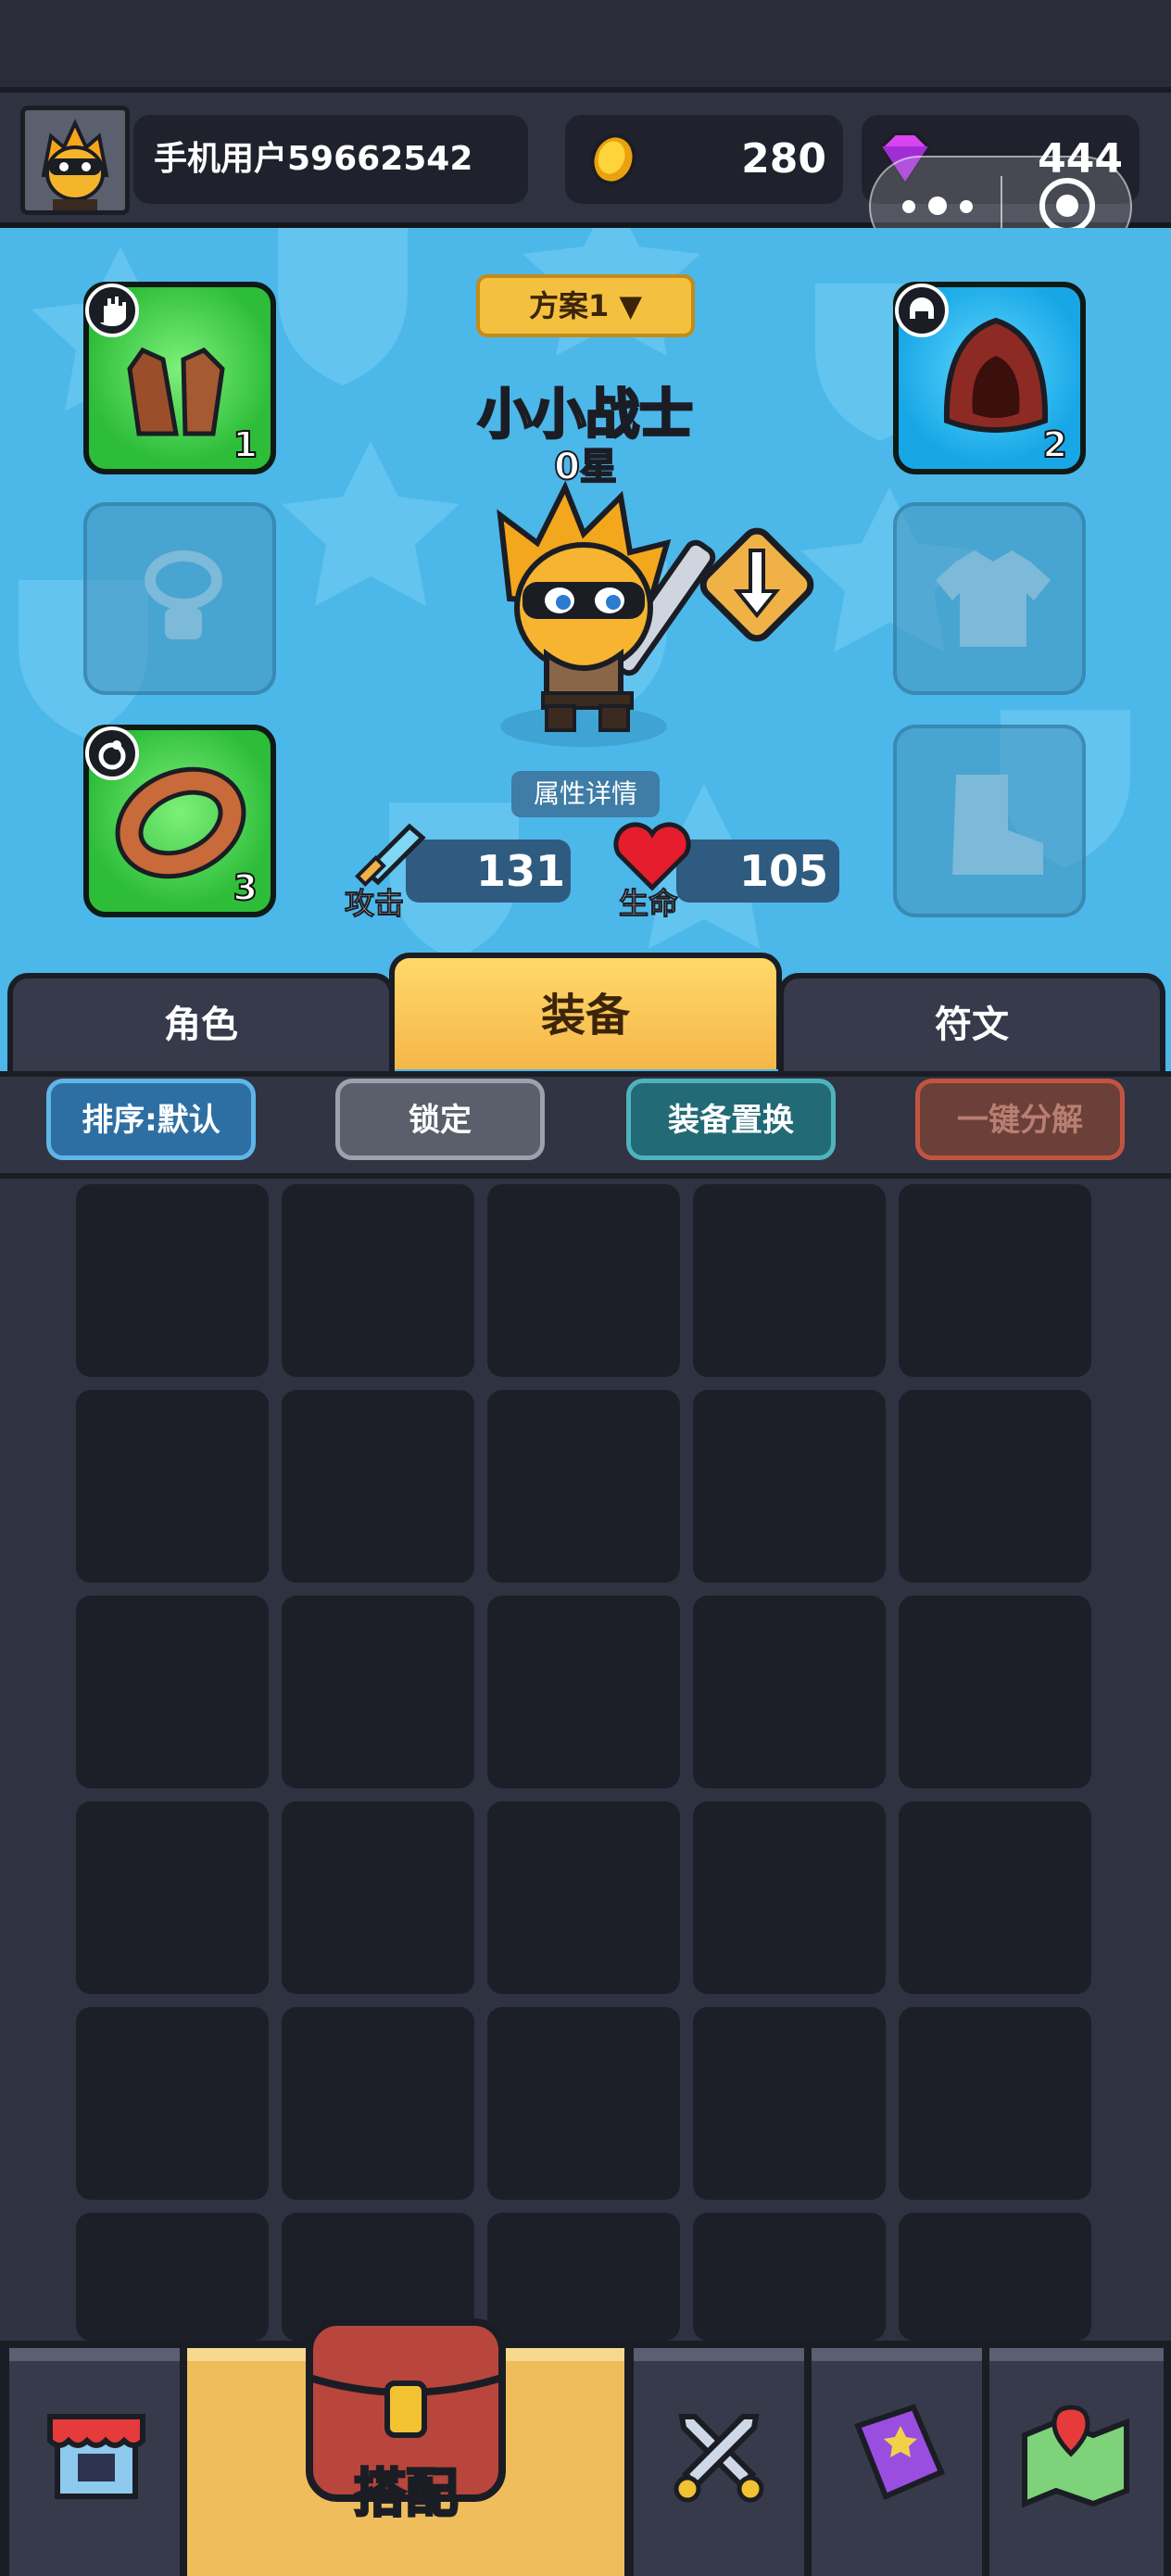 The width and height of the screenshot is (1171, 2576). What do you see at coordinates (201, 1022) in the screenshot?
I see `tab-role: 角色` at bounding box center [201, 1022].